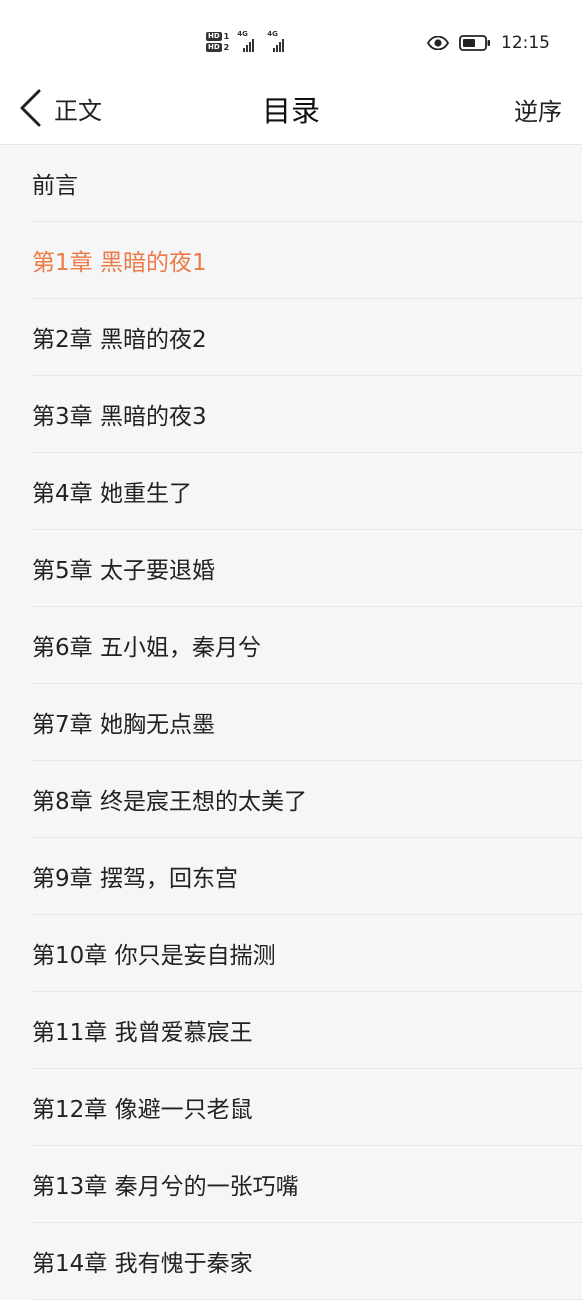 The height and width of the screenshot is (1300, 582). Describe the element at coordinates (226, 47) in the screenshot. I see `hd-slot: 2` at that location.